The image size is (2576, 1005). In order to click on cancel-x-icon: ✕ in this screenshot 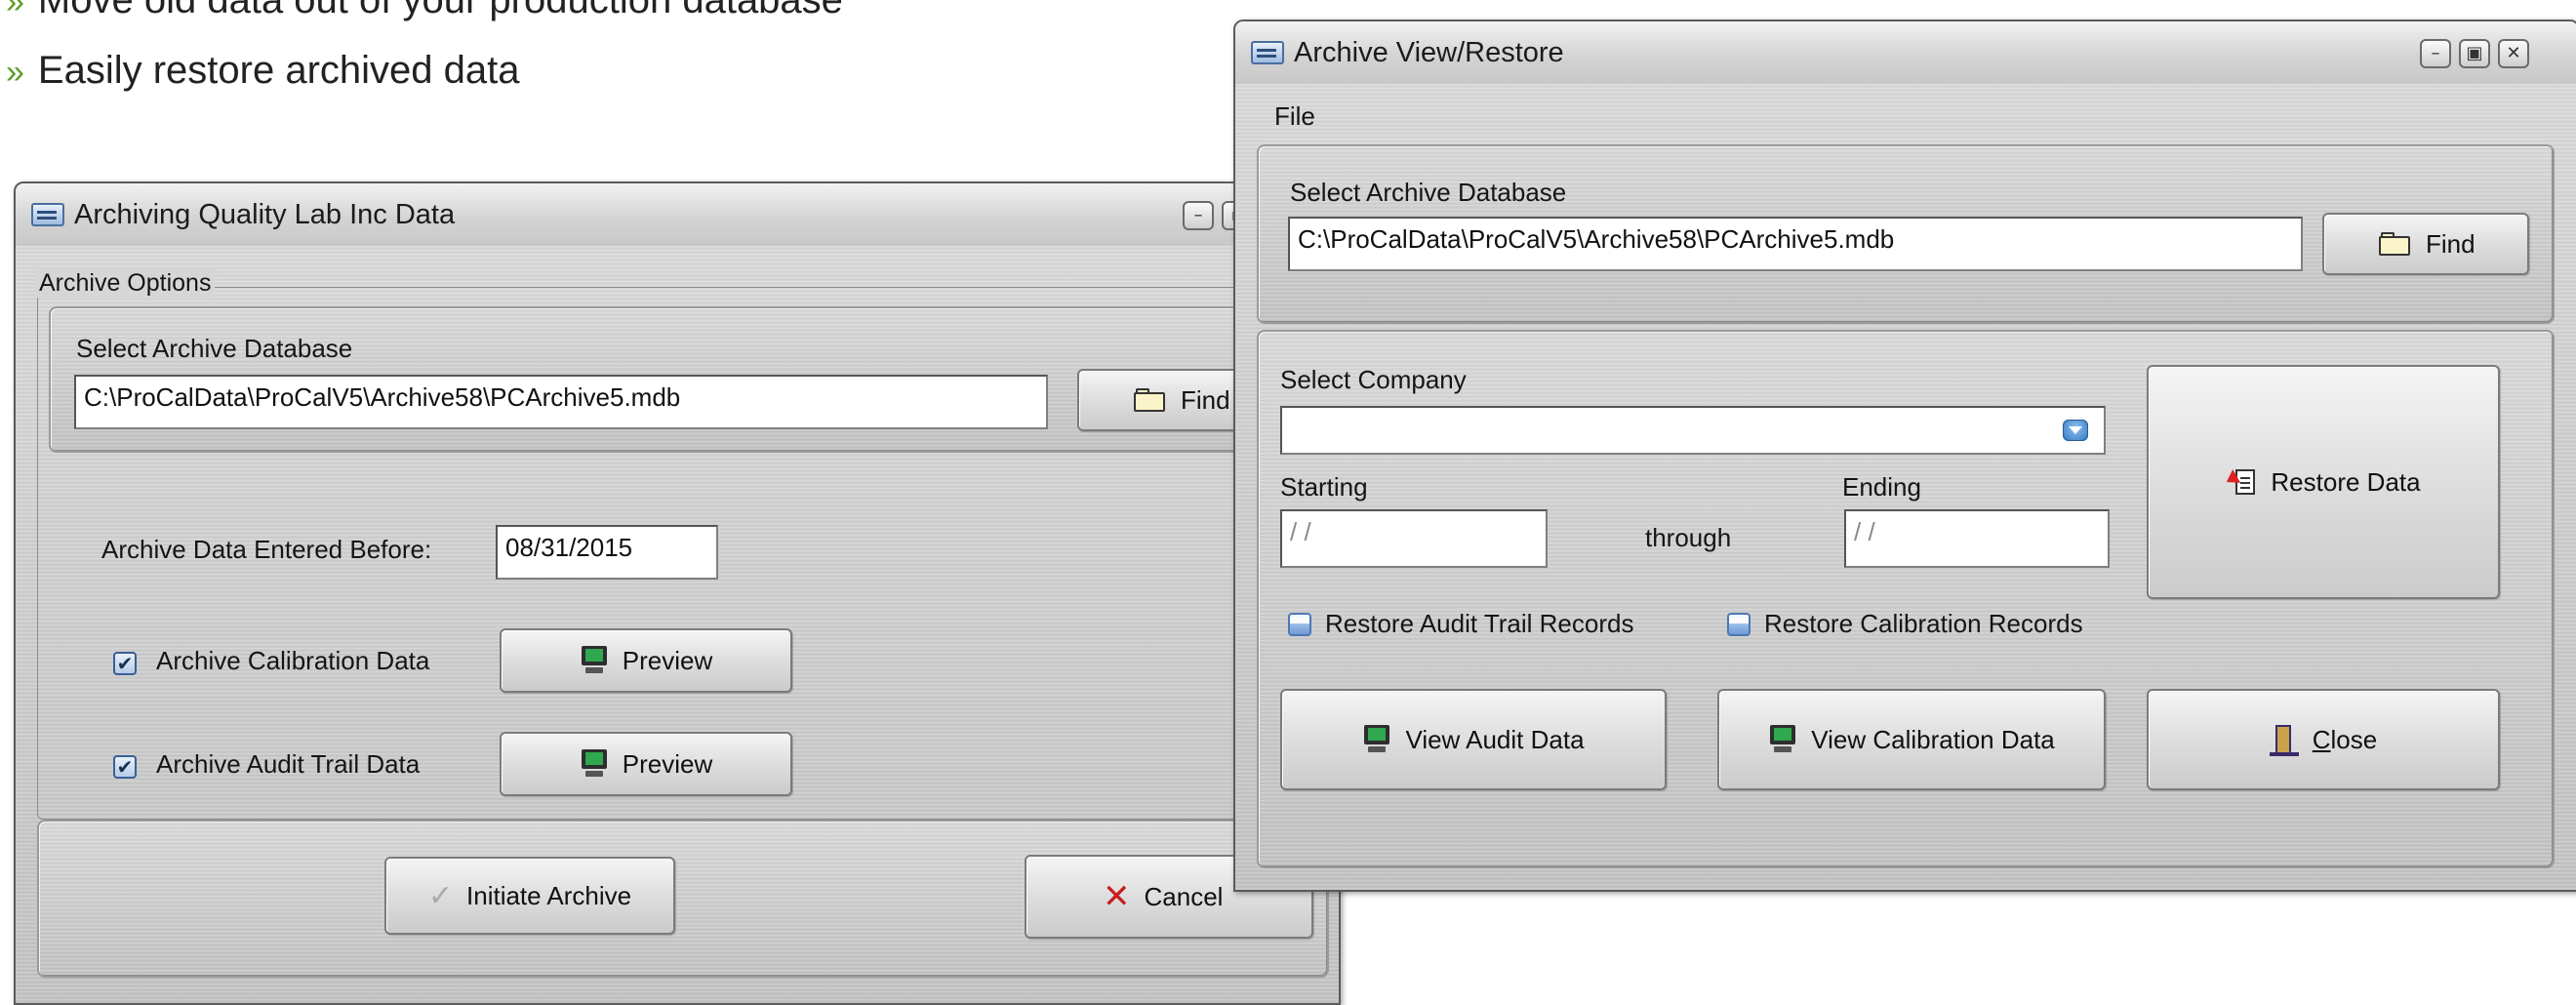, I will do `click(1117, 896)`.